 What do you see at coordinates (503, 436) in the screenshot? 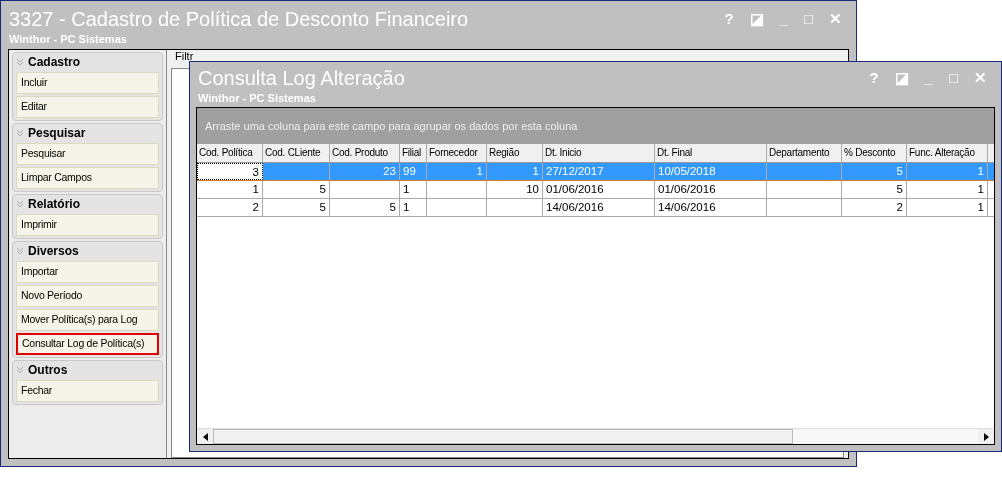
I see `scrollbar-thumb` at bounding box center [503, 436].